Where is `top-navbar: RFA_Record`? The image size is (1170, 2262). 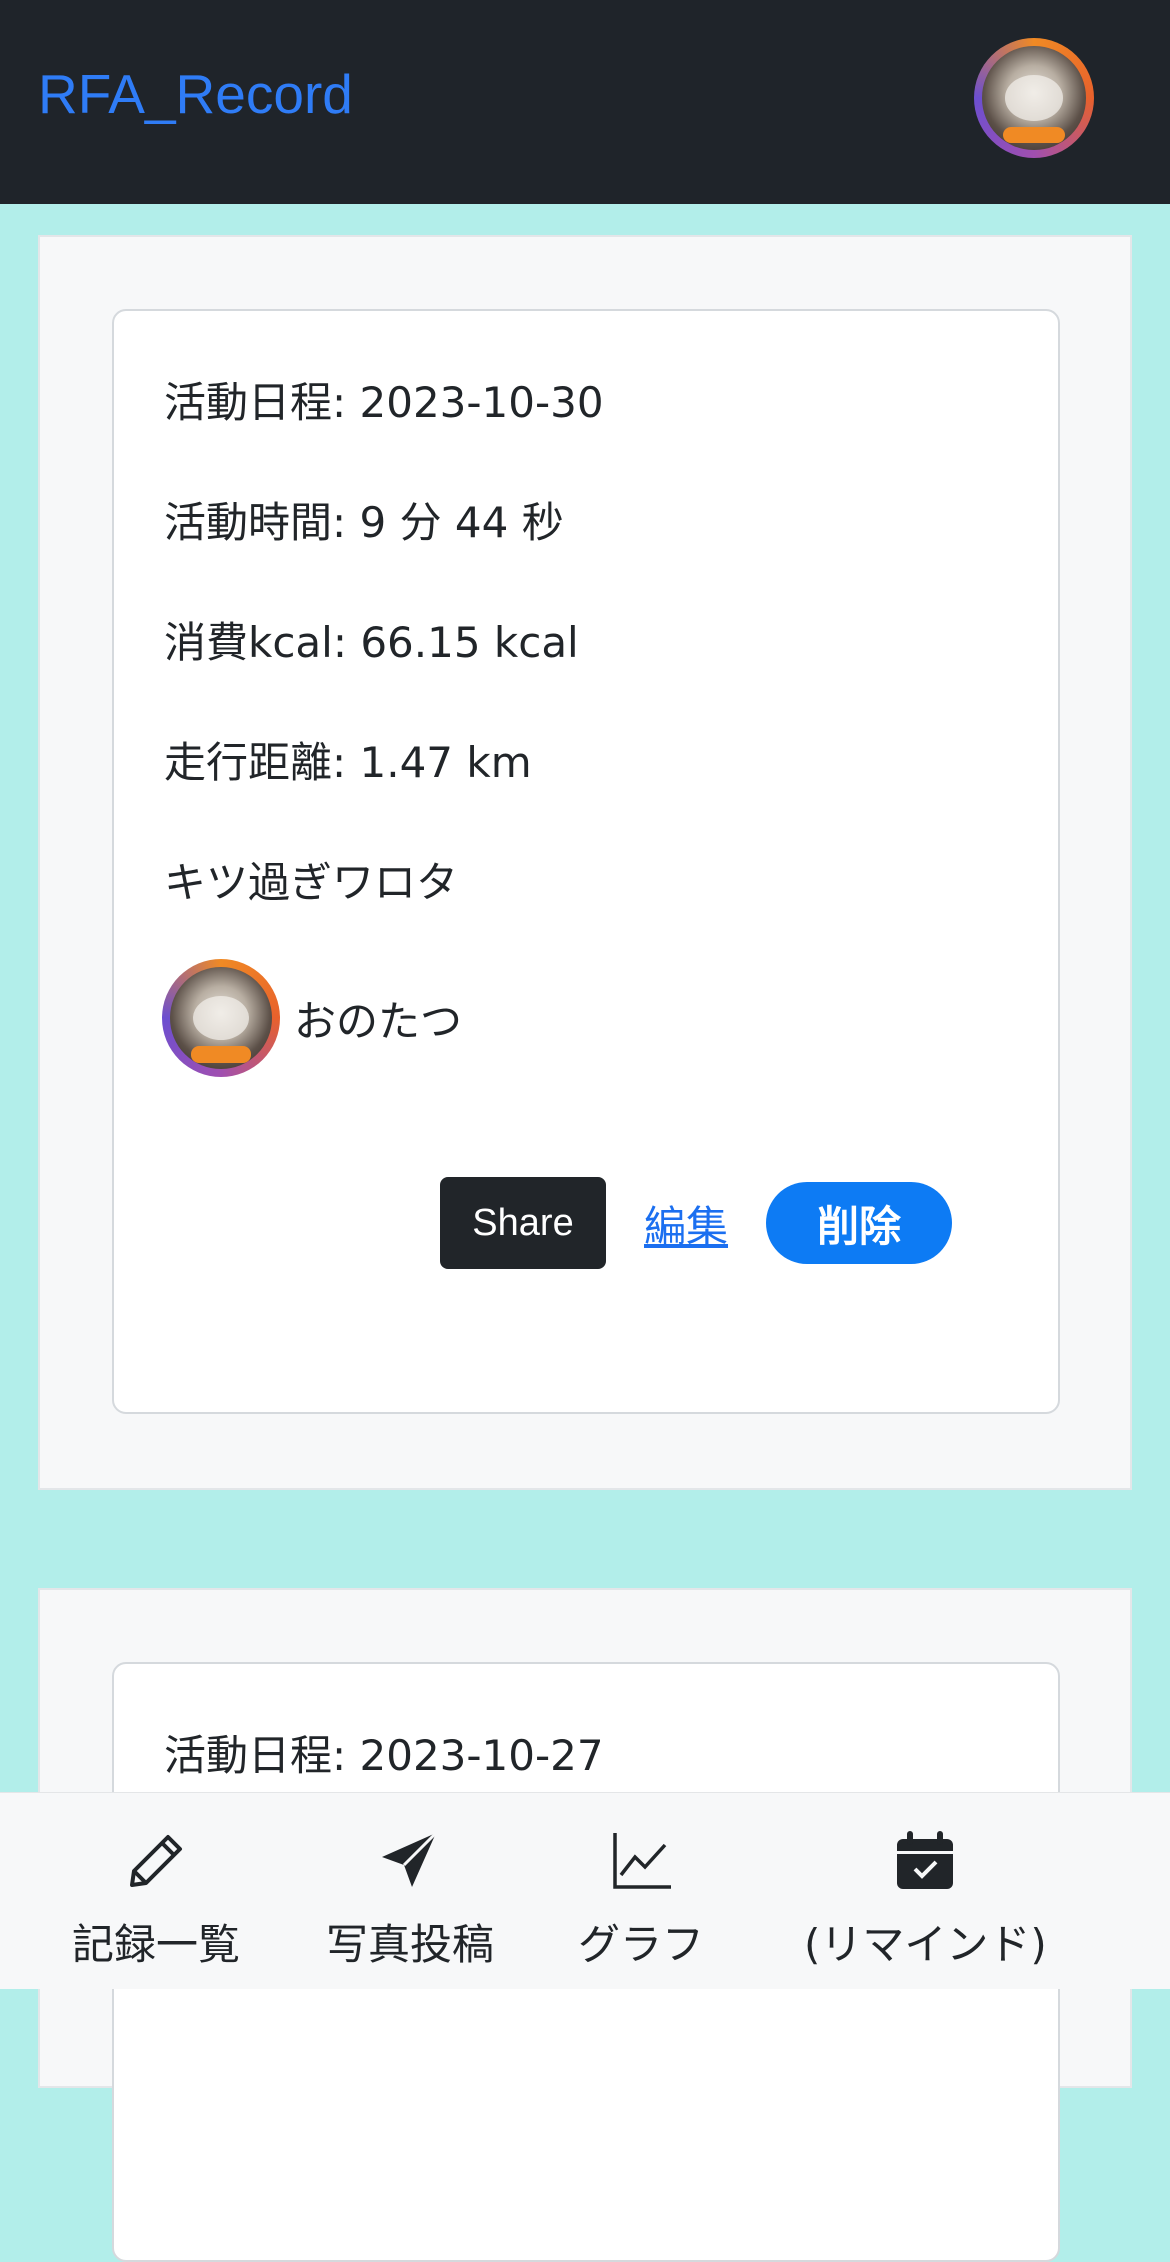 top-navbar: RFA_Record is located at coordinates (585, 102).